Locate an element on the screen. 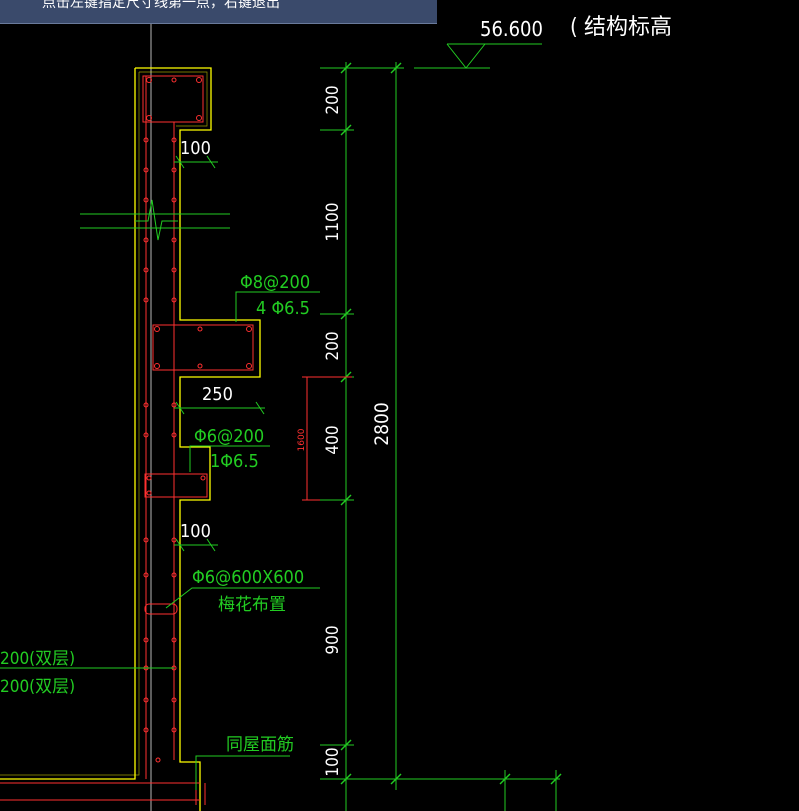  slab-bottom-bar-label: 200(双层) is located at coordinates (37, 687).